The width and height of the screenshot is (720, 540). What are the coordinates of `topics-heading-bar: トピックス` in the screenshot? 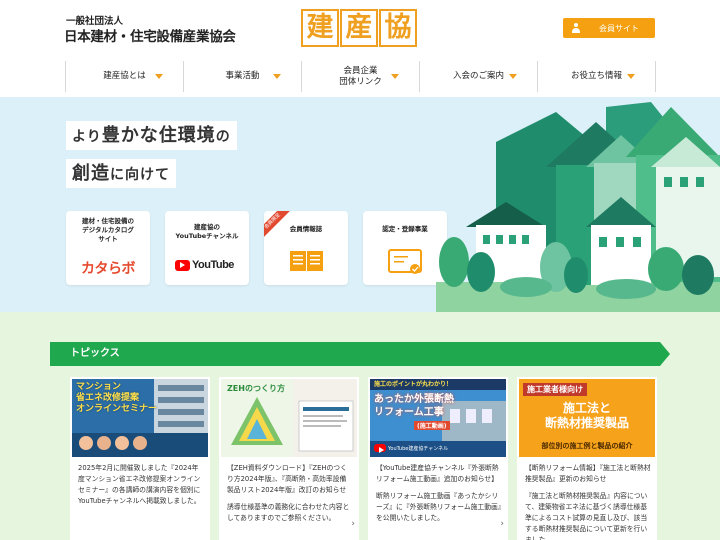 It's located at (364, 354).